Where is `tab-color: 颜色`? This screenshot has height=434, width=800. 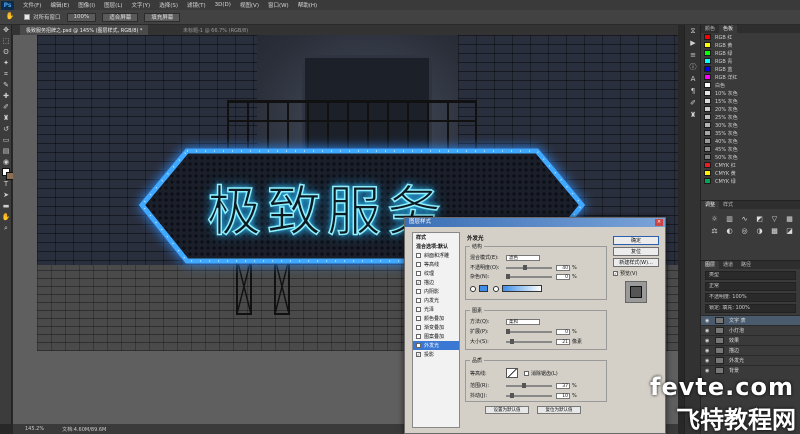 tab-color: 颜色 is located at coordinates (710, 29).